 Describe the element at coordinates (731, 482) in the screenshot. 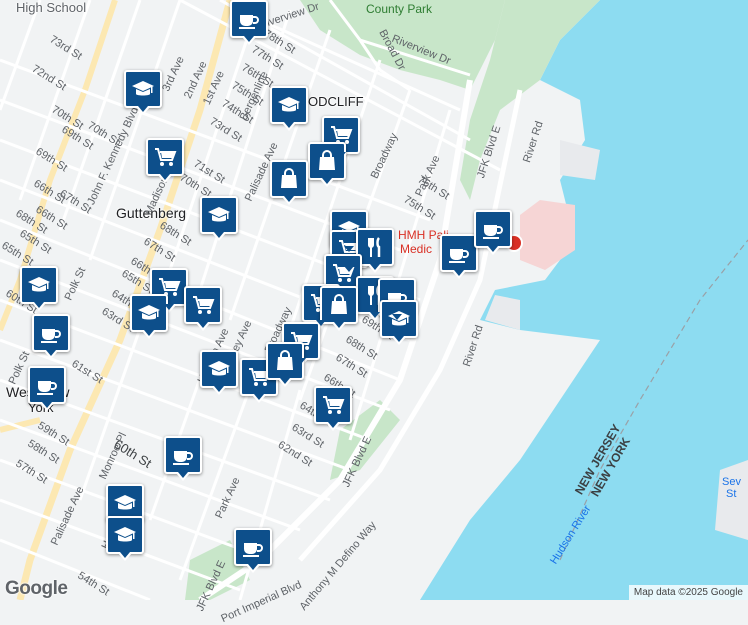

I see `street-label: Sev` at that location.